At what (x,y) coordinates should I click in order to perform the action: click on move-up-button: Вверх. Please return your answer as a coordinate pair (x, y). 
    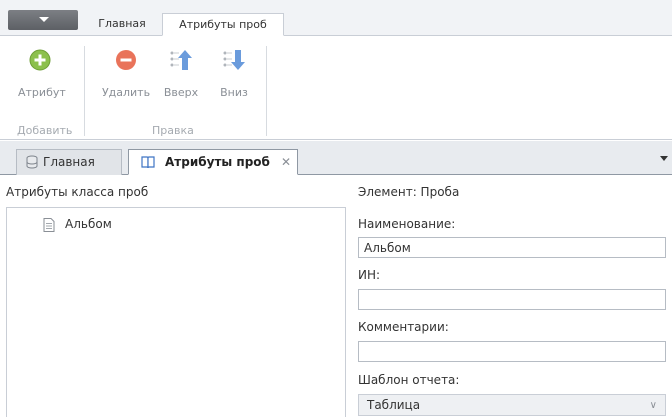
    Looking at the image, I should click on (181, 73).